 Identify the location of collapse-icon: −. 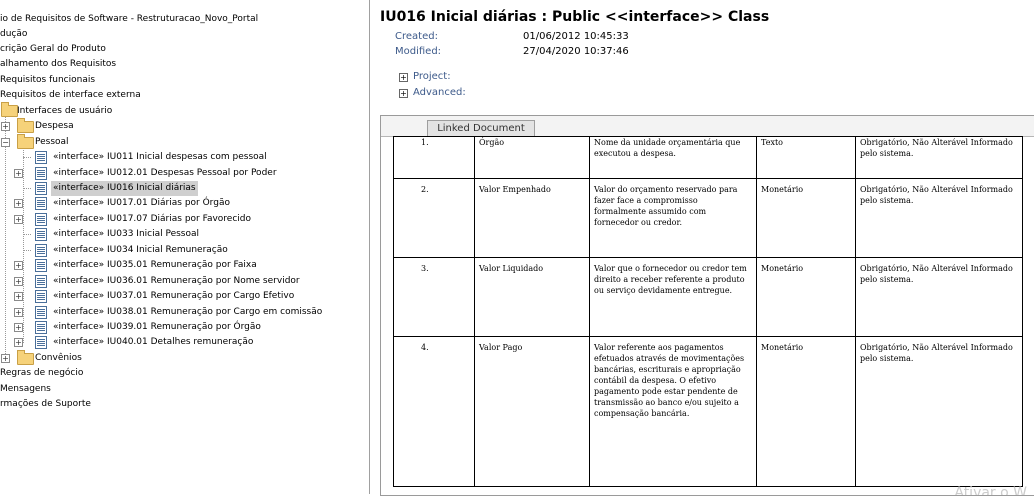
(5, 142).